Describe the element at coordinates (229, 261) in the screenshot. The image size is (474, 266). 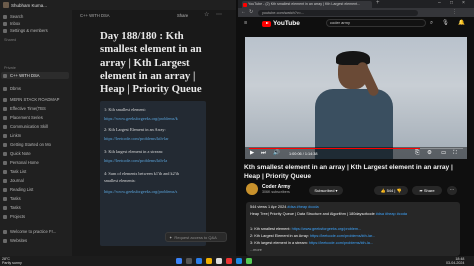
I see `chrome-icon` at that location.